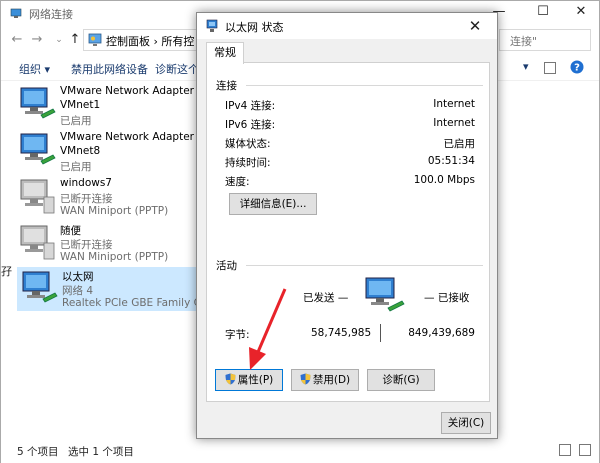 The height and width of the screenshot is (463, 600). I want to click on disable-label: 禁用(D), so click(331, 380).